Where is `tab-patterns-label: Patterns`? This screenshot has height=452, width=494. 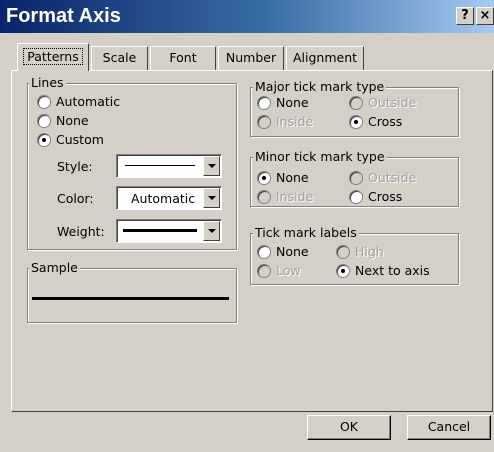 tab-patterns-label: Patterns is located at coordinates (53, 56).